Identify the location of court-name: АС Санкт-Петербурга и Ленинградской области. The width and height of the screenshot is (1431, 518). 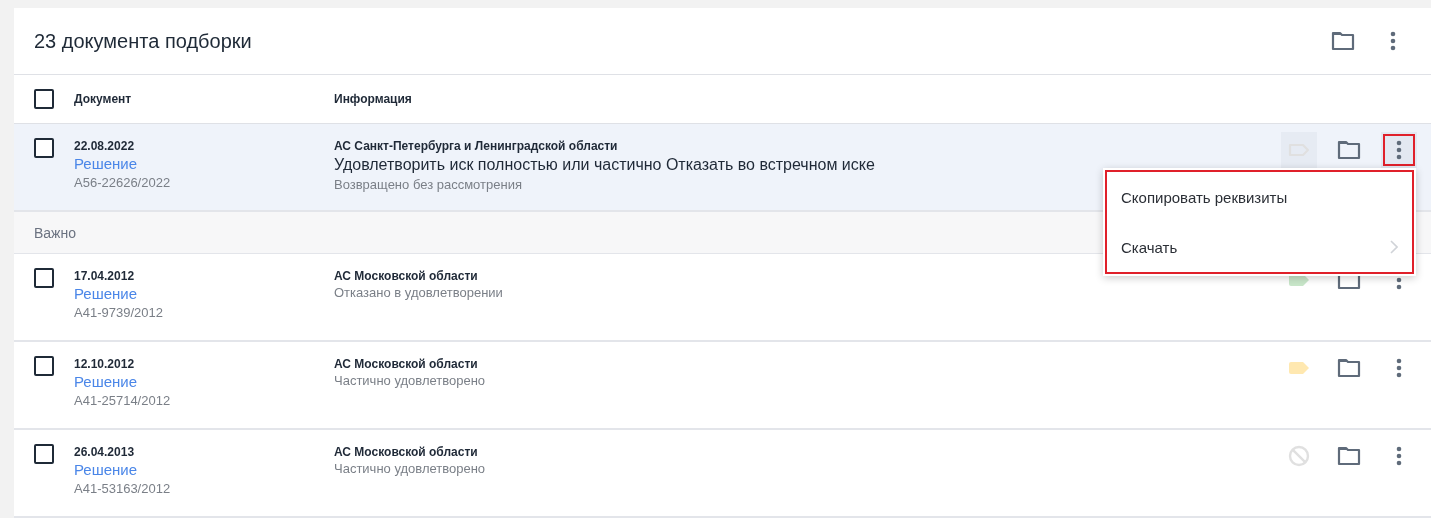
(476, 146).